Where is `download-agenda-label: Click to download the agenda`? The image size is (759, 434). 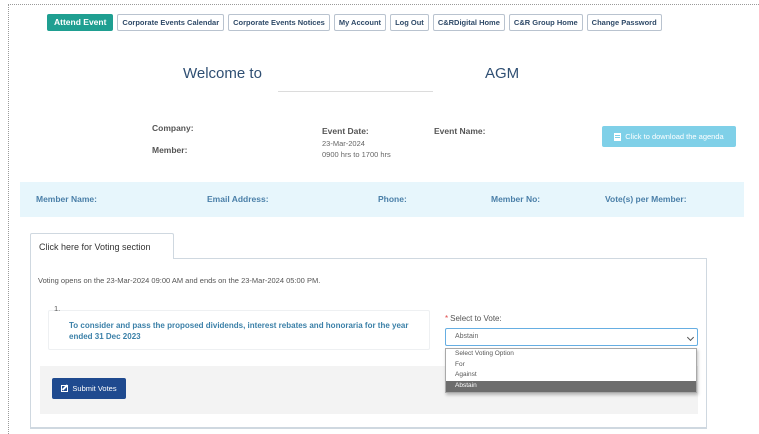 download-agenda-label: Click to download the agenda is located at coordinates (674, 136).